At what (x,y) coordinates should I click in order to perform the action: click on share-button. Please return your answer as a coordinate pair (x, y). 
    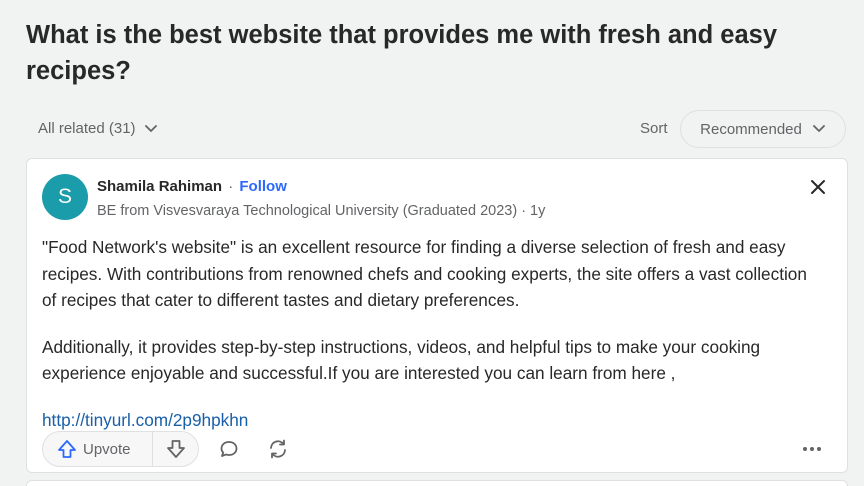
    Looking at the image, I should click on (278, 449).